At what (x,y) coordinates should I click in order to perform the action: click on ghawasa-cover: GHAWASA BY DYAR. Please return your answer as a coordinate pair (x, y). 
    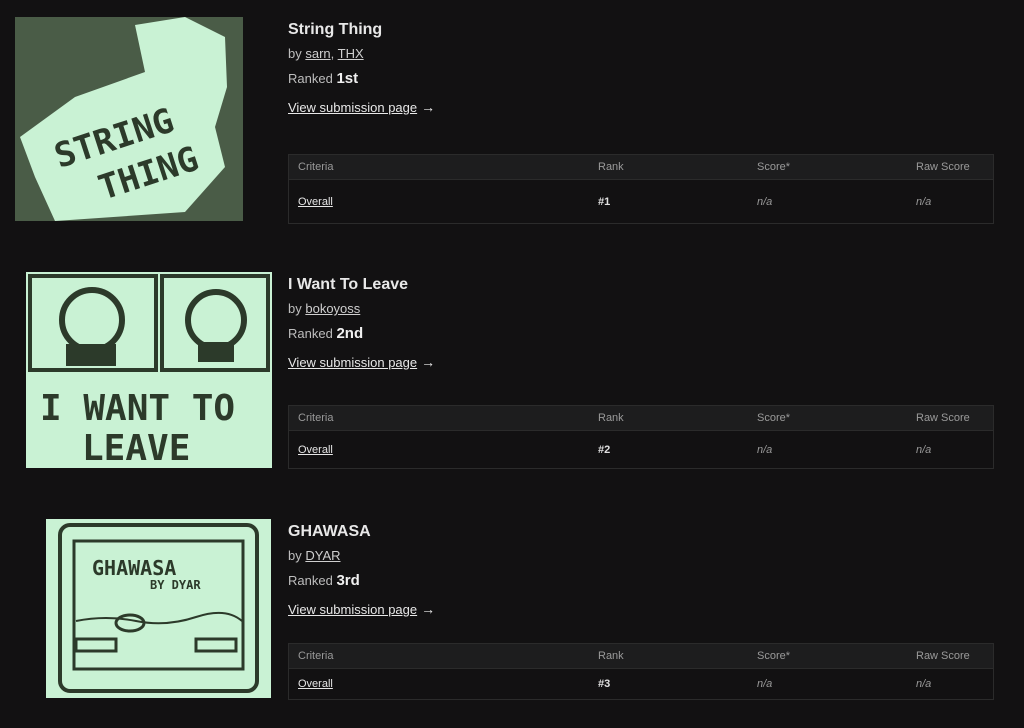
    Looking at the image, I should click on (158, 608).